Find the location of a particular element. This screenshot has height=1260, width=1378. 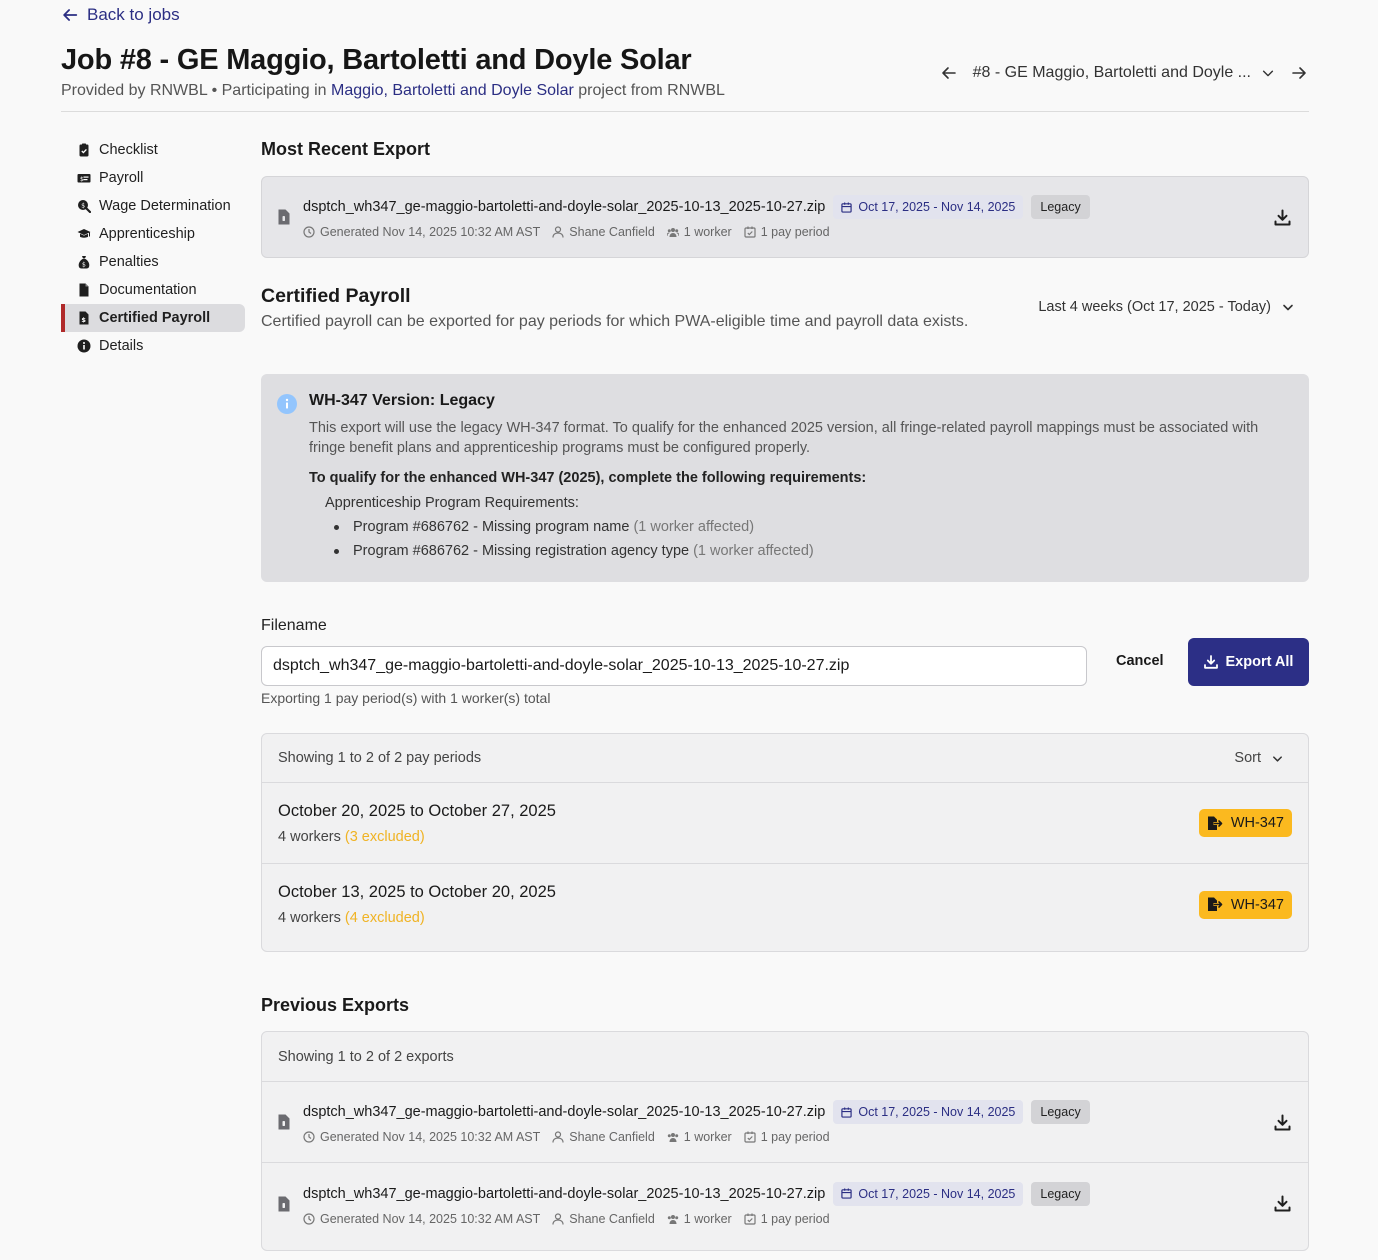

file-icon is located at coordinates (84, 290).